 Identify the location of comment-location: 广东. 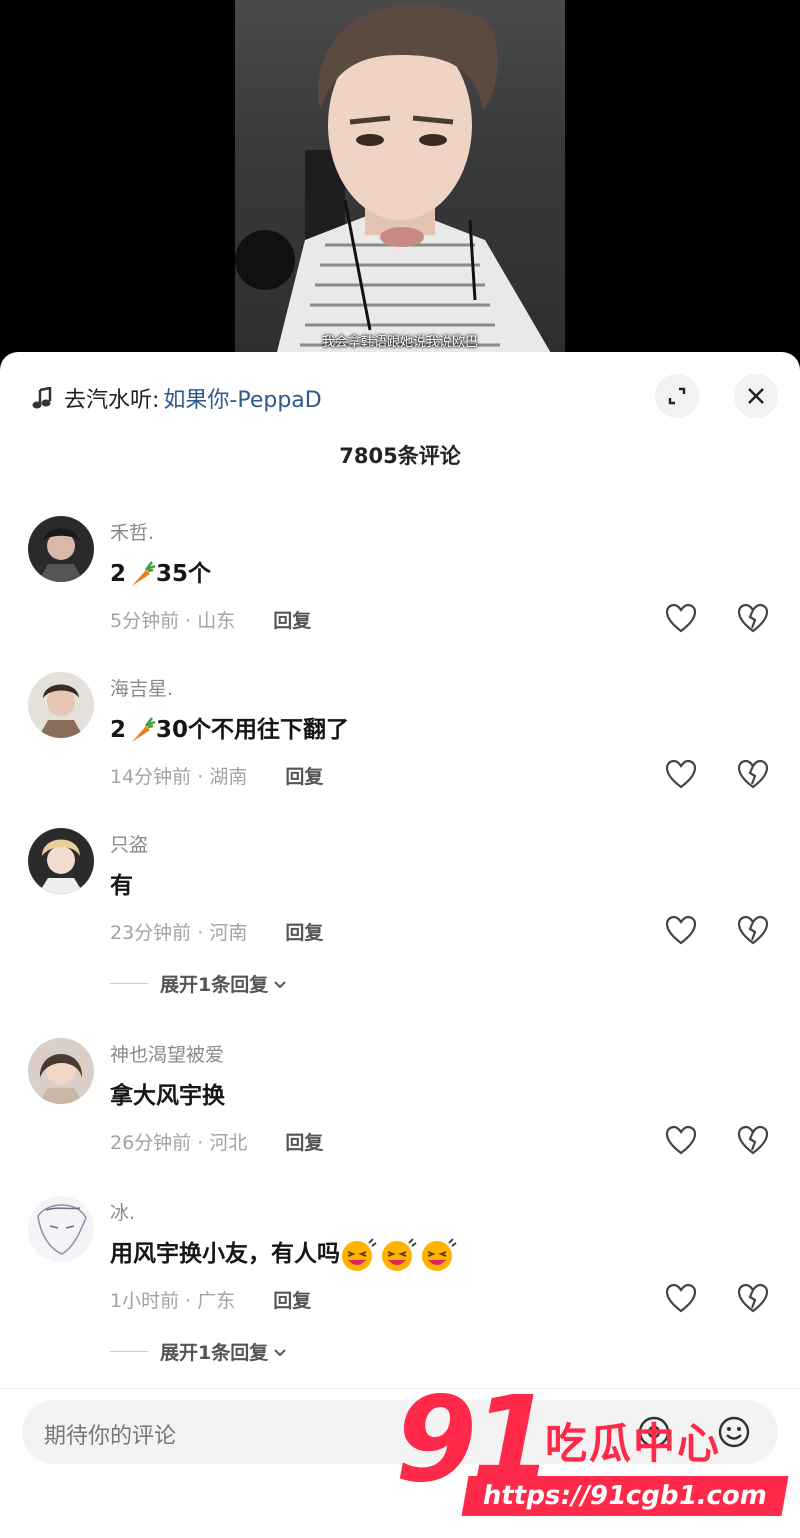
(216, 1301).